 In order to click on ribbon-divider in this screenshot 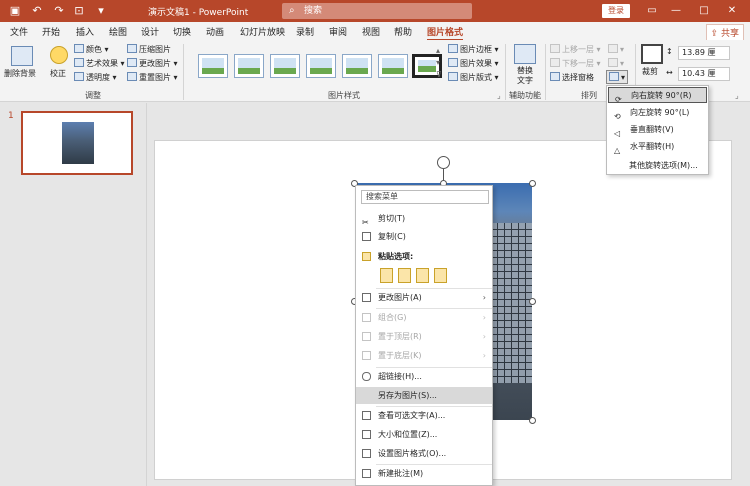, I will do `click(545, 72)`.